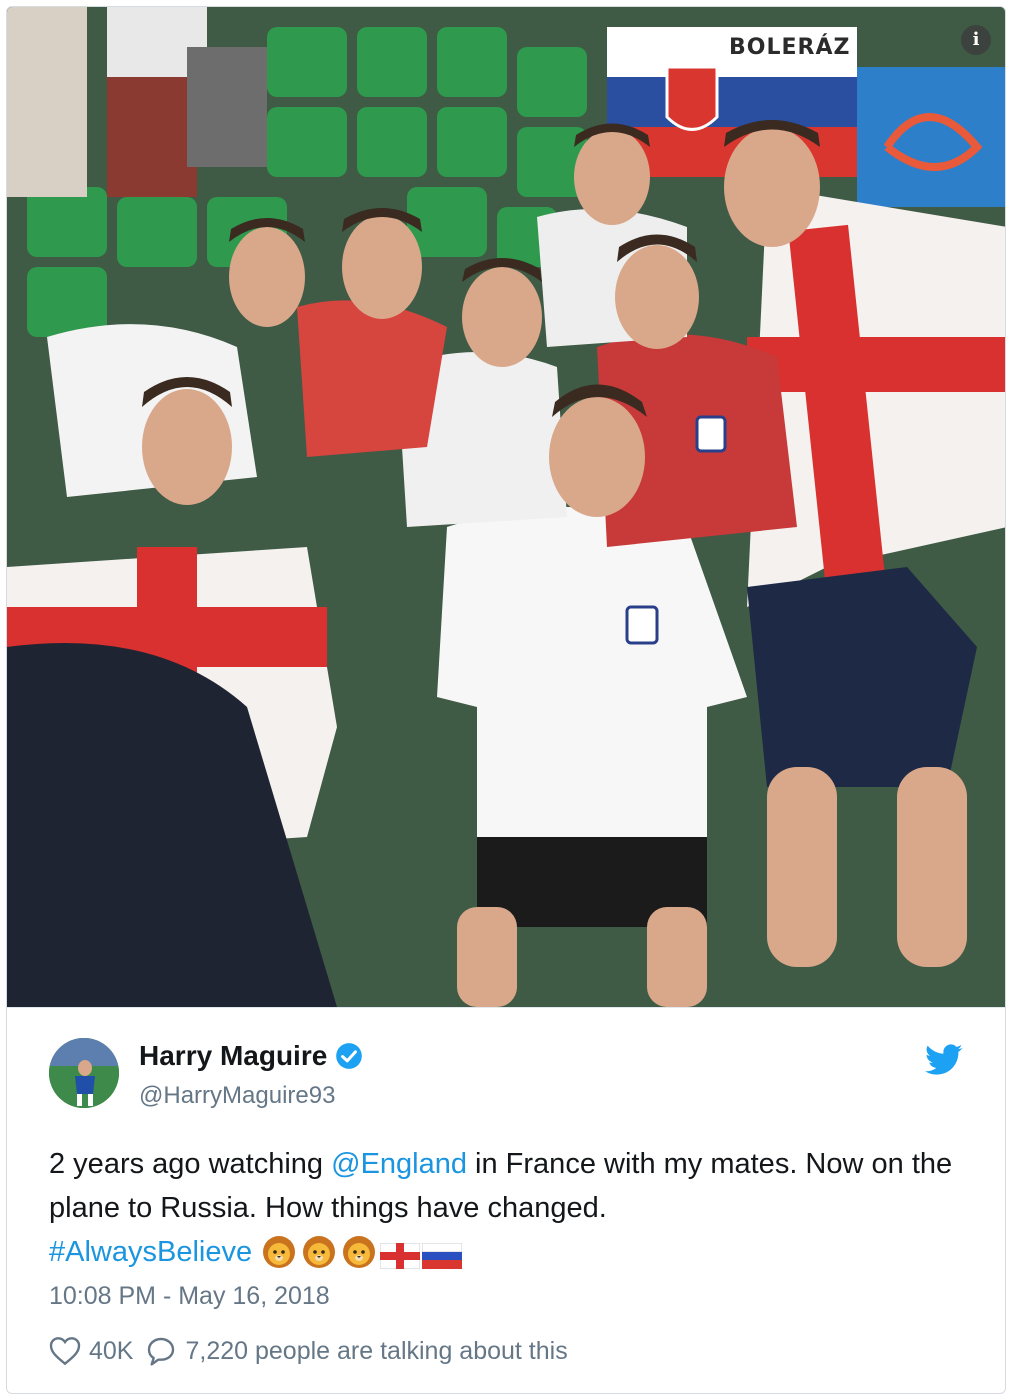 The image size is (1012, 1400). What do you see at coordinates (399, 1164) in the screenshot?
I see `mention-link: @England` at bounding box center [399, 1164].